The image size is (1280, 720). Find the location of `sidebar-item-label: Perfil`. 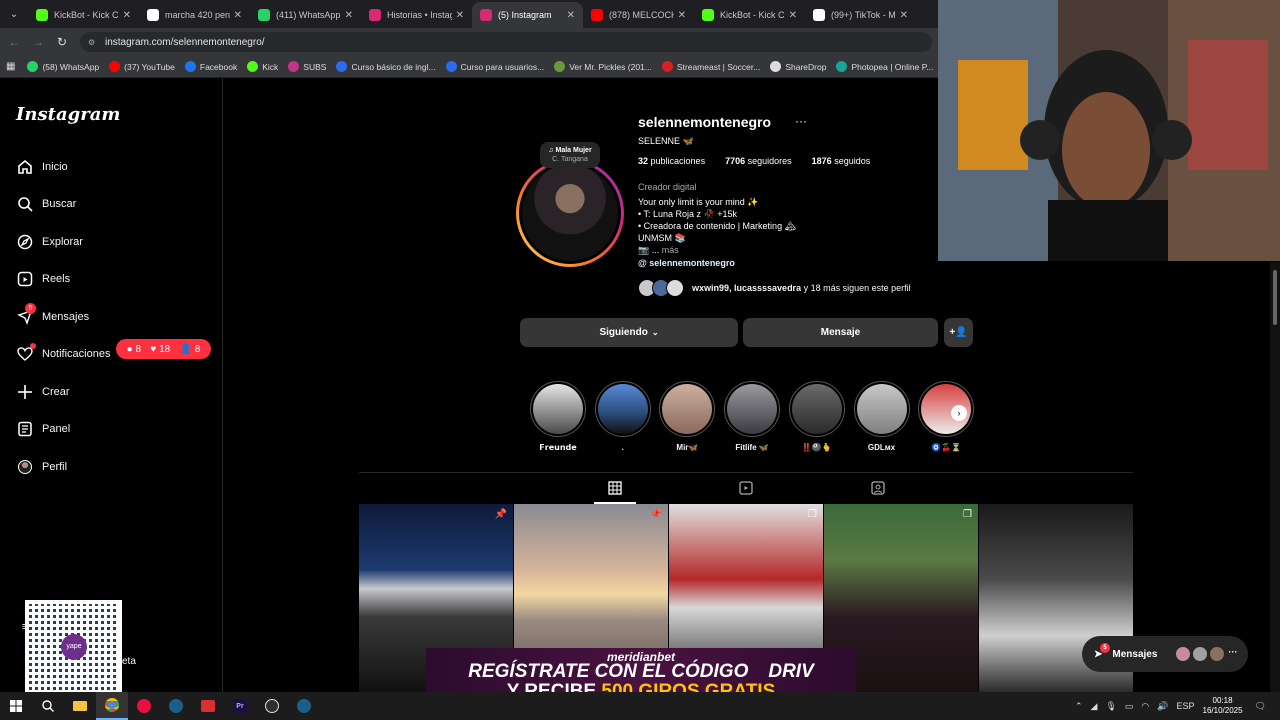

sidebar-item-label: Perfil is located at coordinates (55, 467).